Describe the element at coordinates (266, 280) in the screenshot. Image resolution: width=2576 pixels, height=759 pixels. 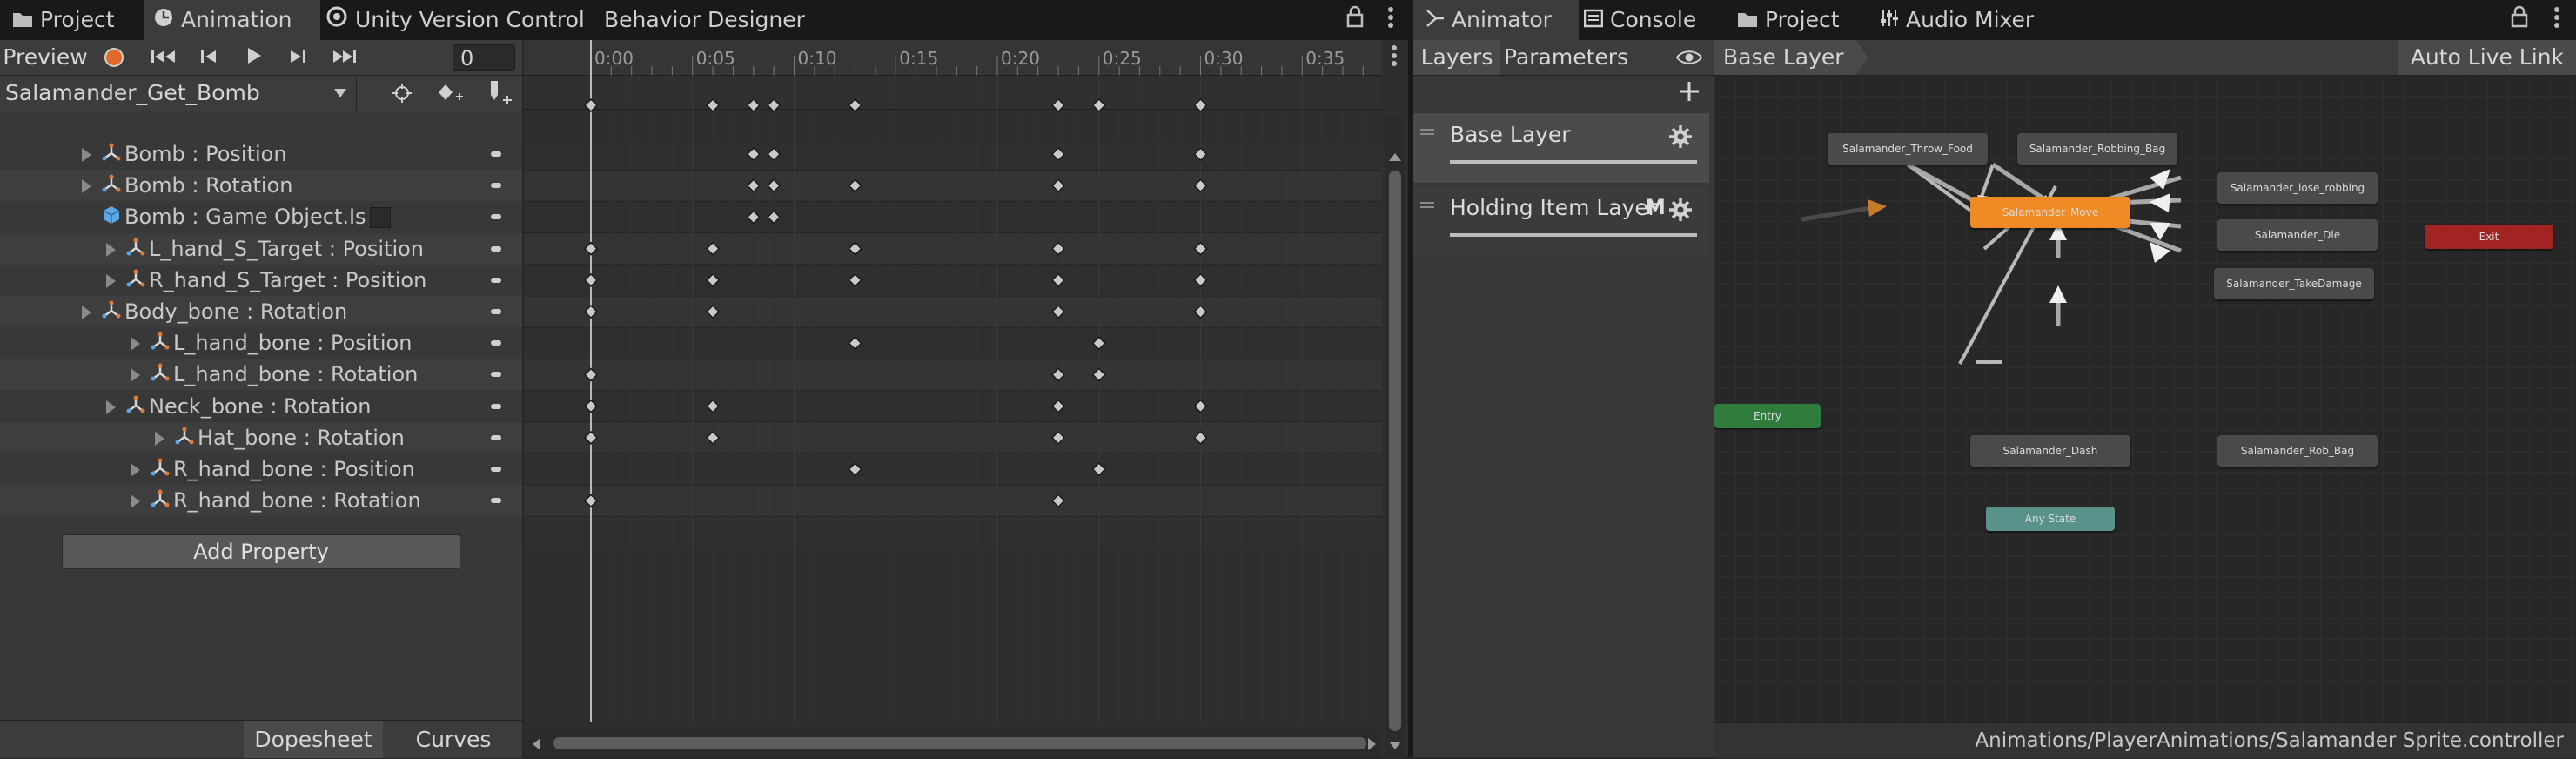
I see `property-label: R_hand_S_Target : Position` at that location.